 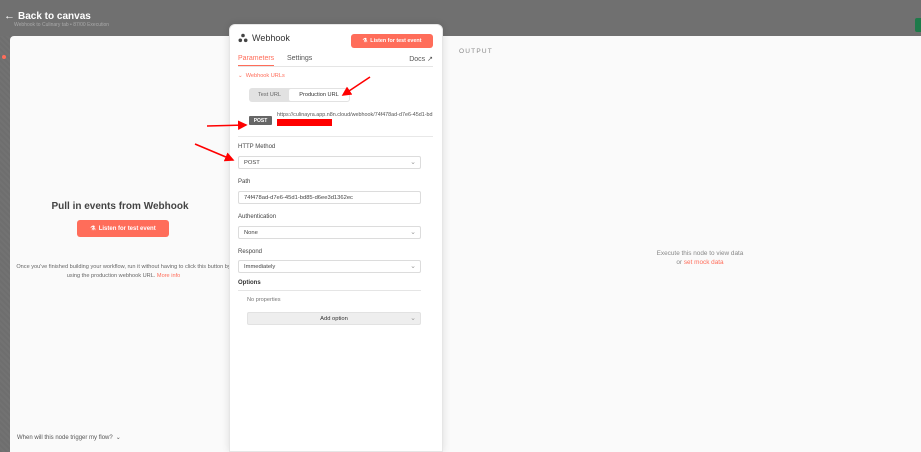 I want to click on docs-link: Docs ↗, so click(x=421, y=60).